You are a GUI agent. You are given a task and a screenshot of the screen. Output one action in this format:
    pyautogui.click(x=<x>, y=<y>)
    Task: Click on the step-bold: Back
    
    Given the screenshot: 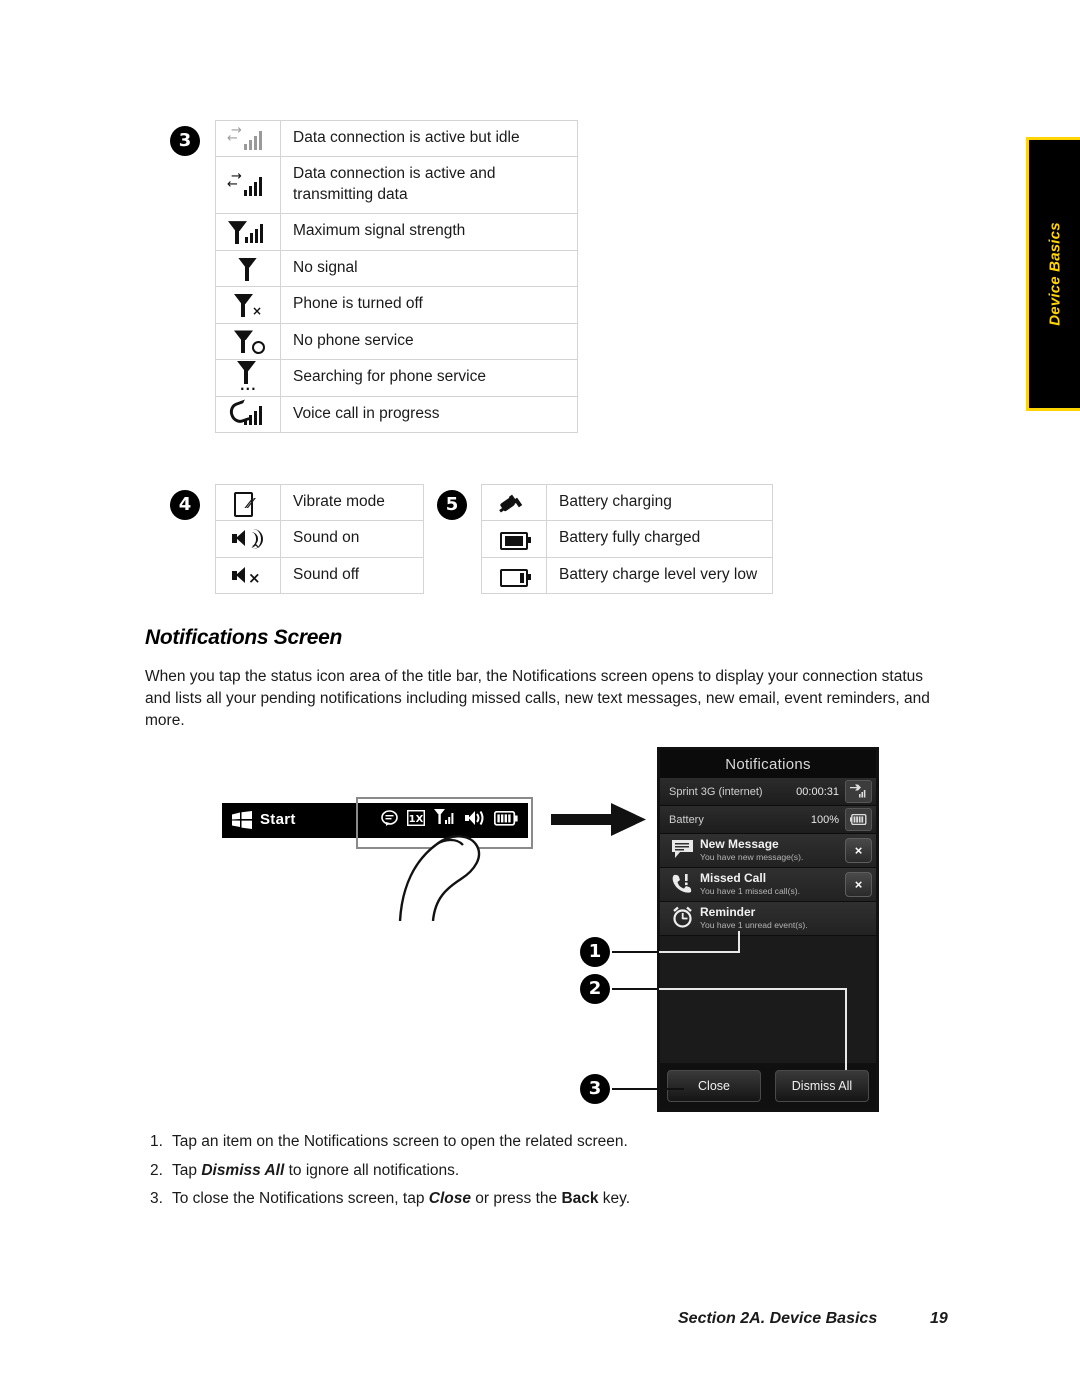 What is the action you would take?
    pyautogui.click(x=580, y=1198)
    